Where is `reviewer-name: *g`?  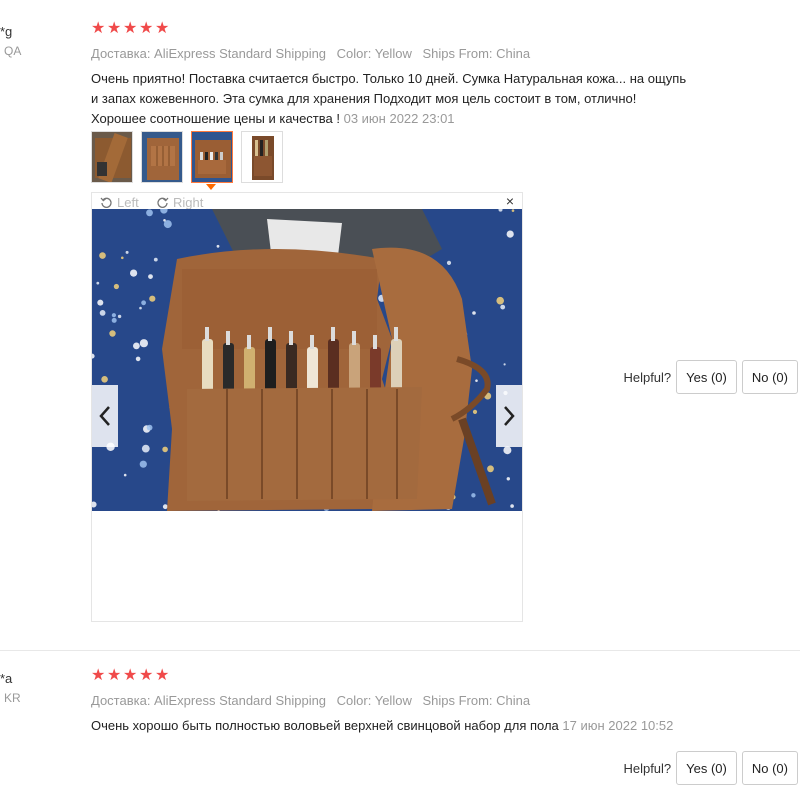 reviewer-name: *g is located at coordinates (6, 31).